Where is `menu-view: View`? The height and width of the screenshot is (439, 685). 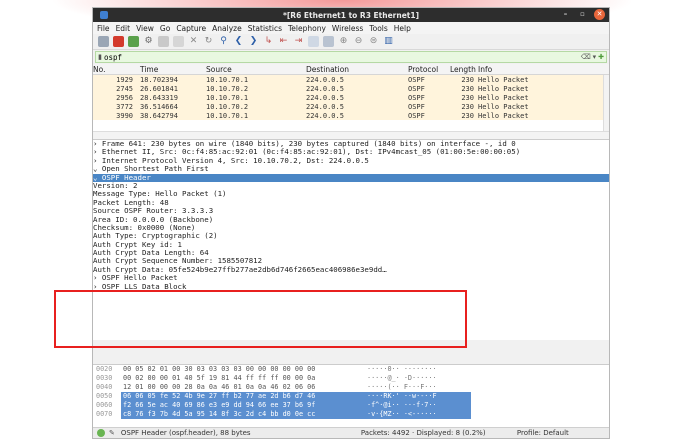 menu-view: View is located at coordinates (145, 28).